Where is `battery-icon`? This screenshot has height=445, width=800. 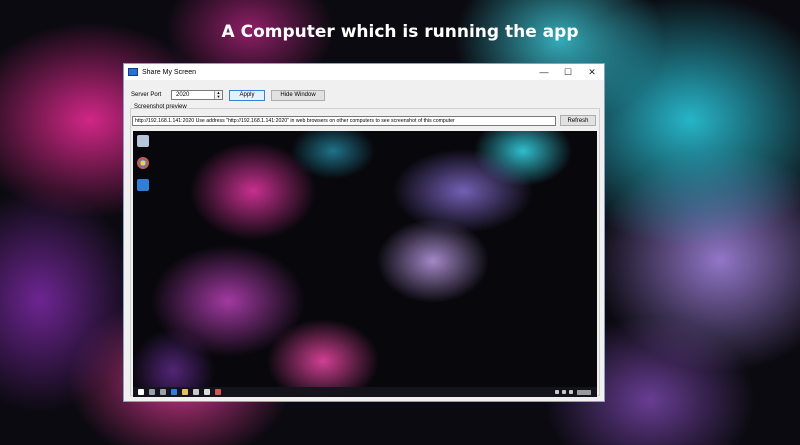
battery-icon is located at coordinates (571, 392).